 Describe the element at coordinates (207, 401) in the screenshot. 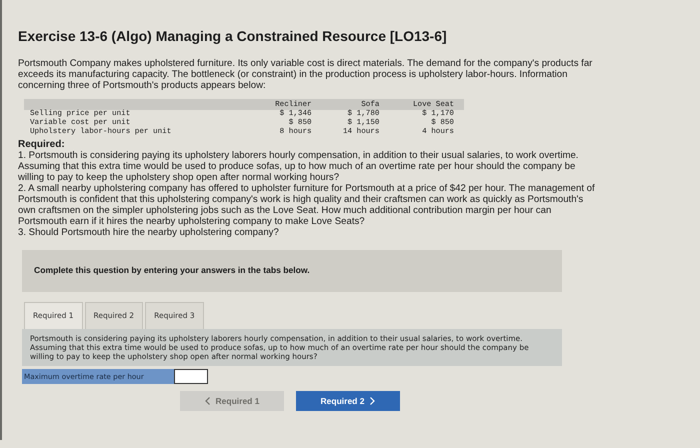

I see `chevron-left-icon` at that location.